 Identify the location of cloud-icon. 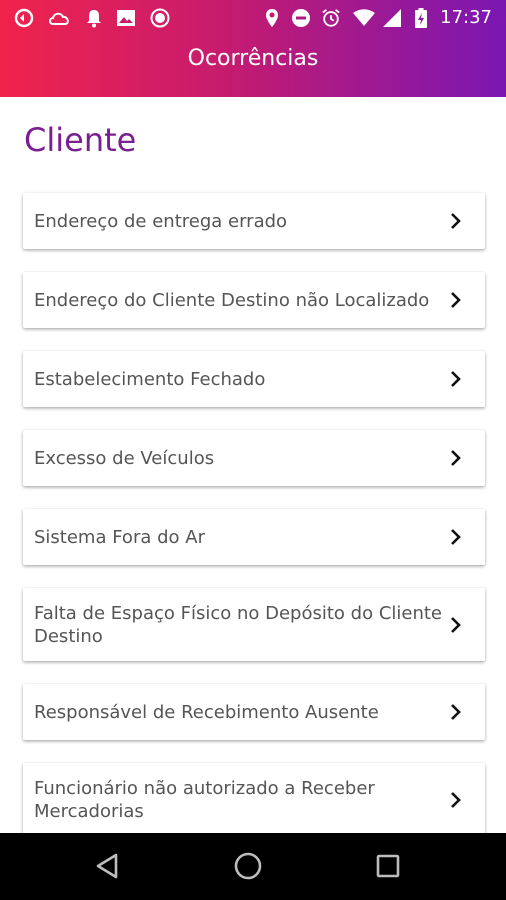
(60, 18).